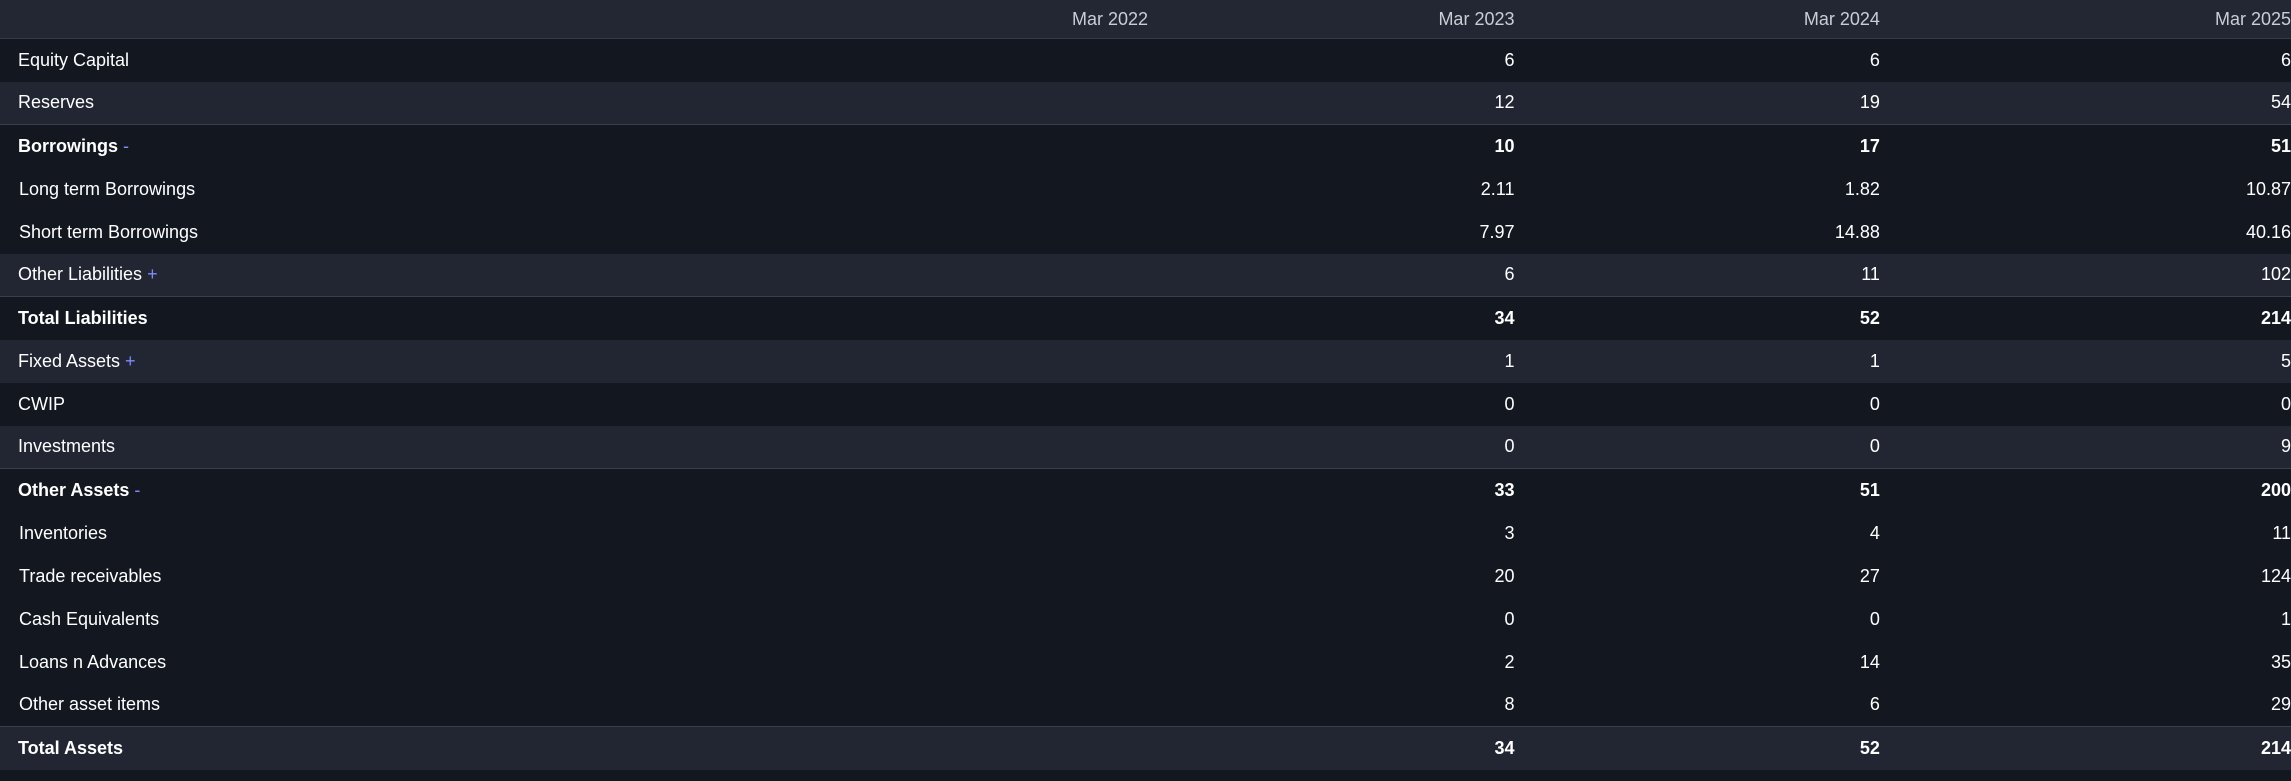 This screenshot has height=781, width=2291. I want to click on value-mar-2025: 10.87, so click(2268, 188).